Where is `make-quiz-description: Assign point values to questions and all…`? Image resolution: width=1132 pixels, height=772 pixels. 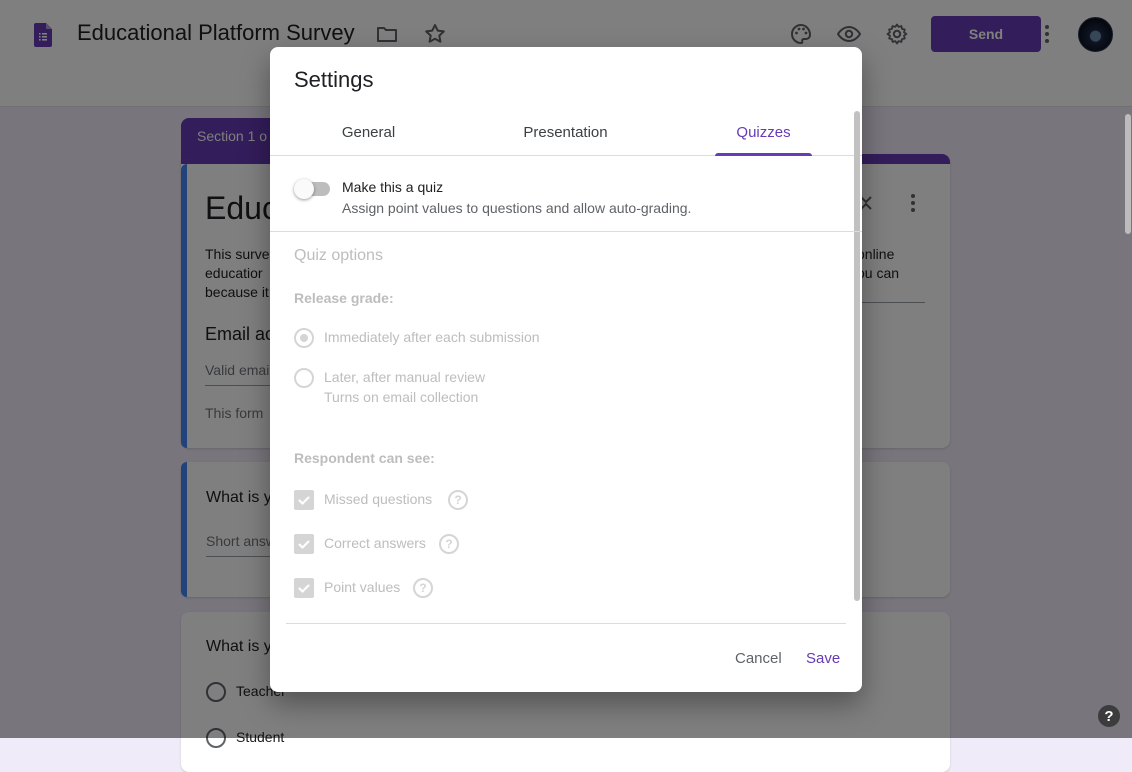
make-quiz-description: Assign point values to questions and all… is located at coordinates (517, 208).